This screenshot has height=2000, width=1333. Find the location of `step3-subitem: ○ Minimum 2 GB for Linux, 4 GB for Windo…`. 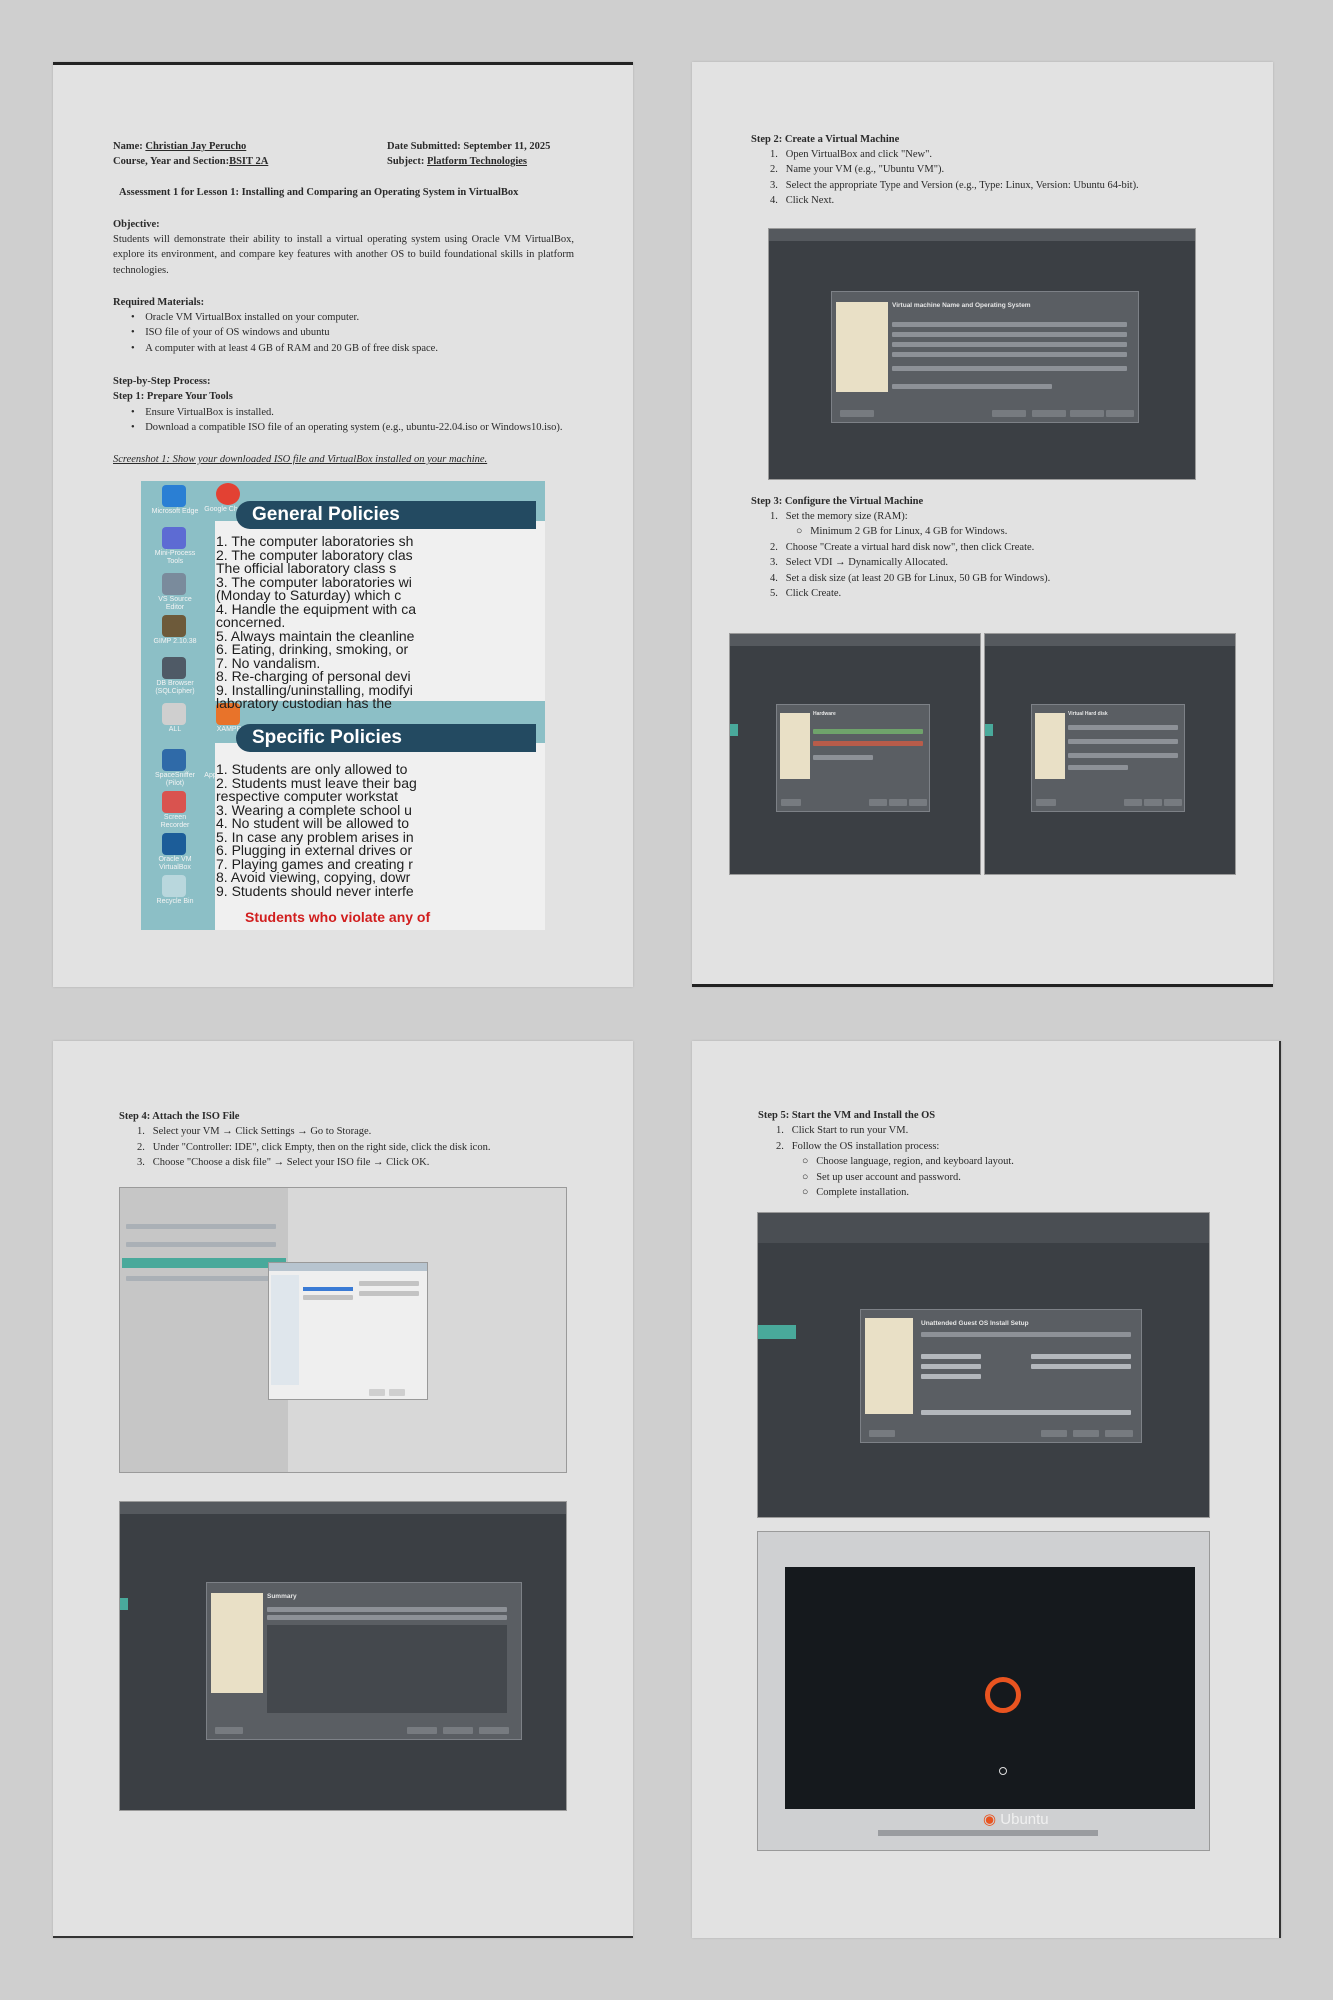

step3-subitem: ○ Minimum 2 GB for Linux, 4 GB for Windo… is located at coordinates (902, 531).